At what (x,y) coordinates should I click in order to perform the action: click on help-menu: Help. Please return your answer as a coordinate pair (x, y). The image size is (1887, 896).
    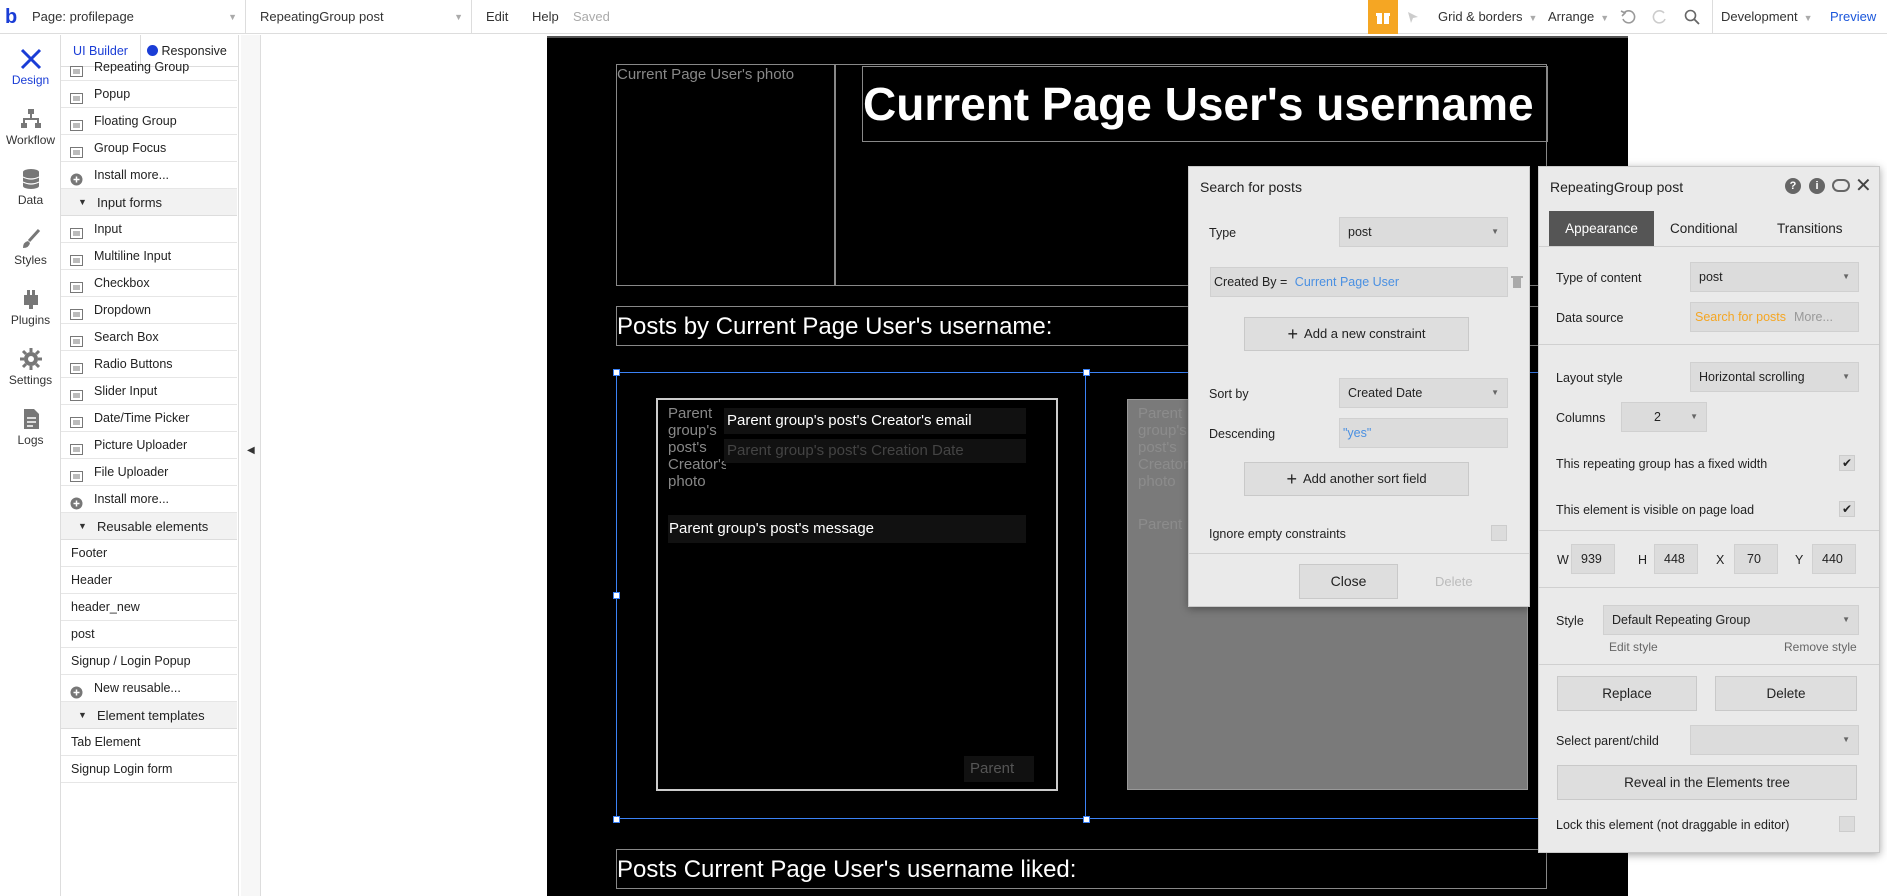
    Looking at the image, I should click on (545, 17).